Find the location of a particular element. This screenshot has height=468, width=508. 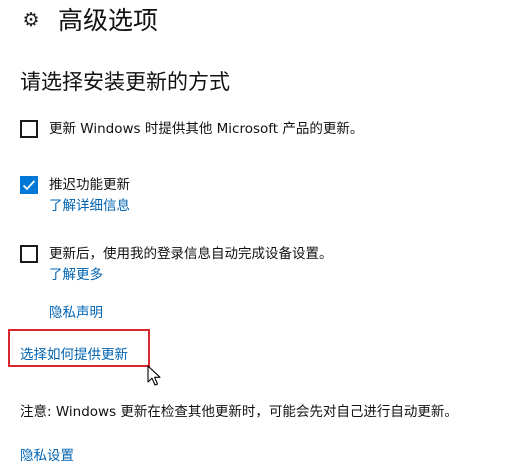

gear-icon: ⚙ is located at coordinates (31, 19).